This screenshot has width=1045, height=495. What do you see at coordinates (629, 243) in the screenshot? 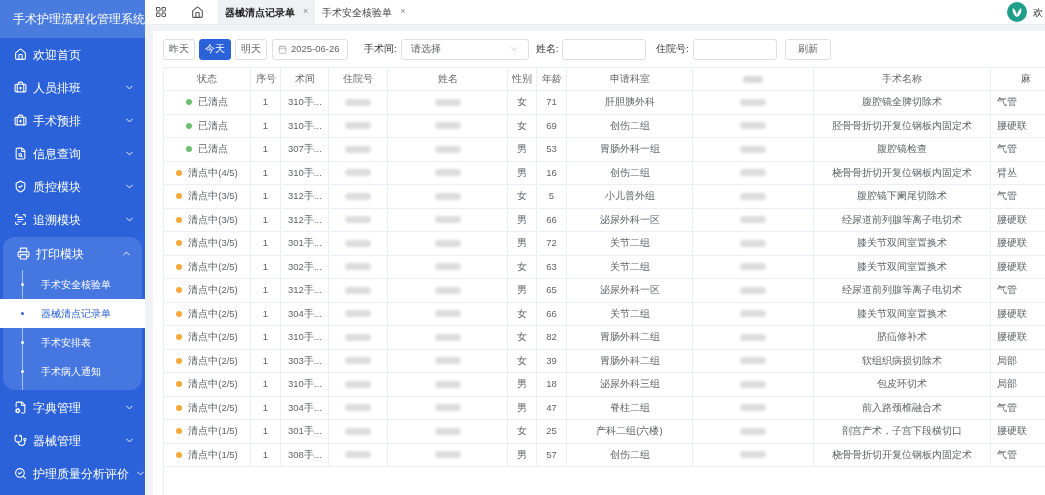
I see `table-cell: 关节二组` at bounding box center [629, 243].